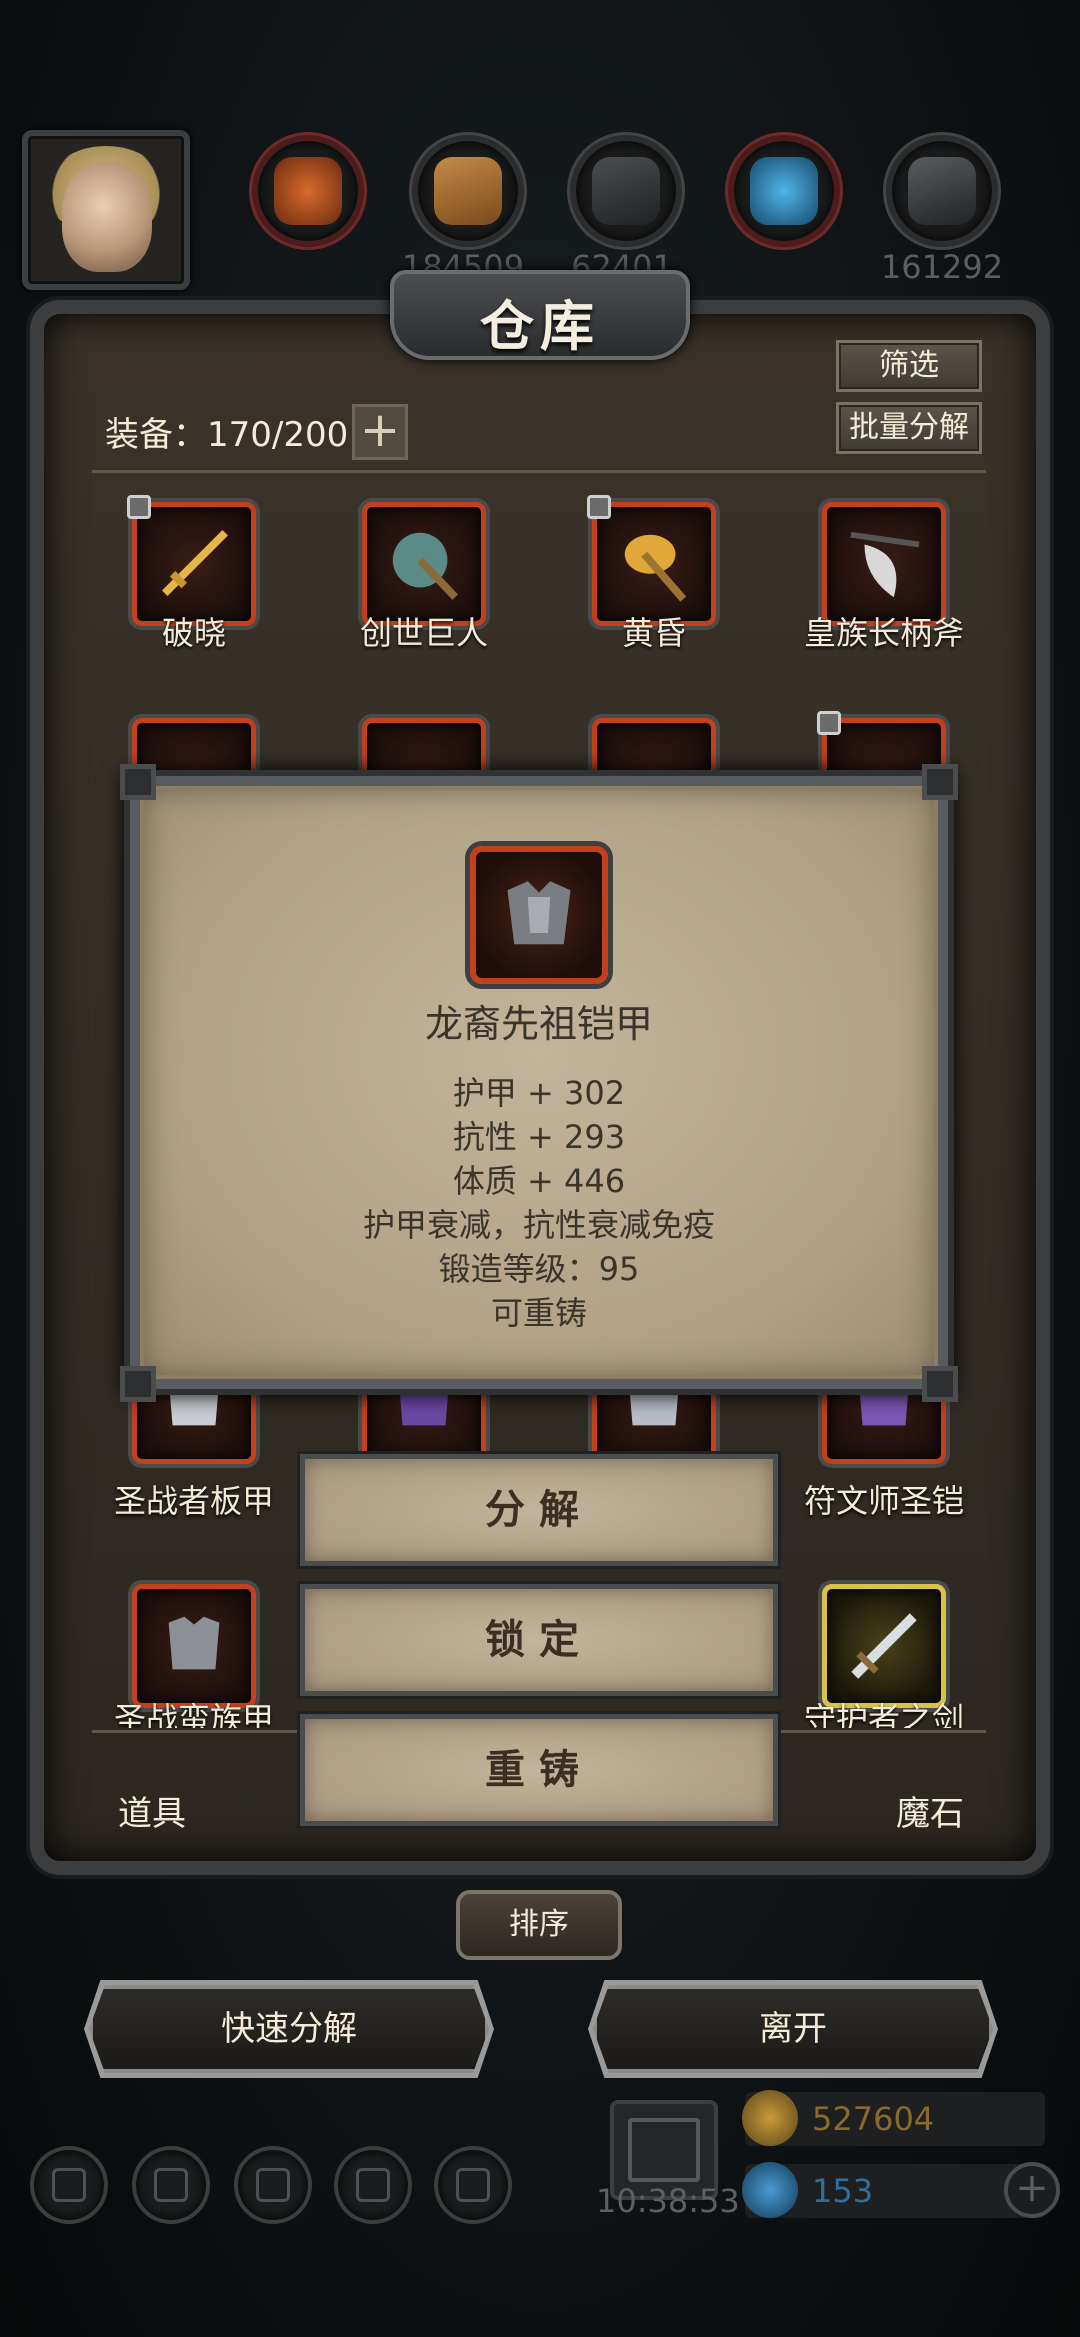 The image size is (1080, 2337). What do you see at coordinates (539, 1770) in the screenshot?
I see `reforge-button: 重铸` at bounding box center [539, 1770].